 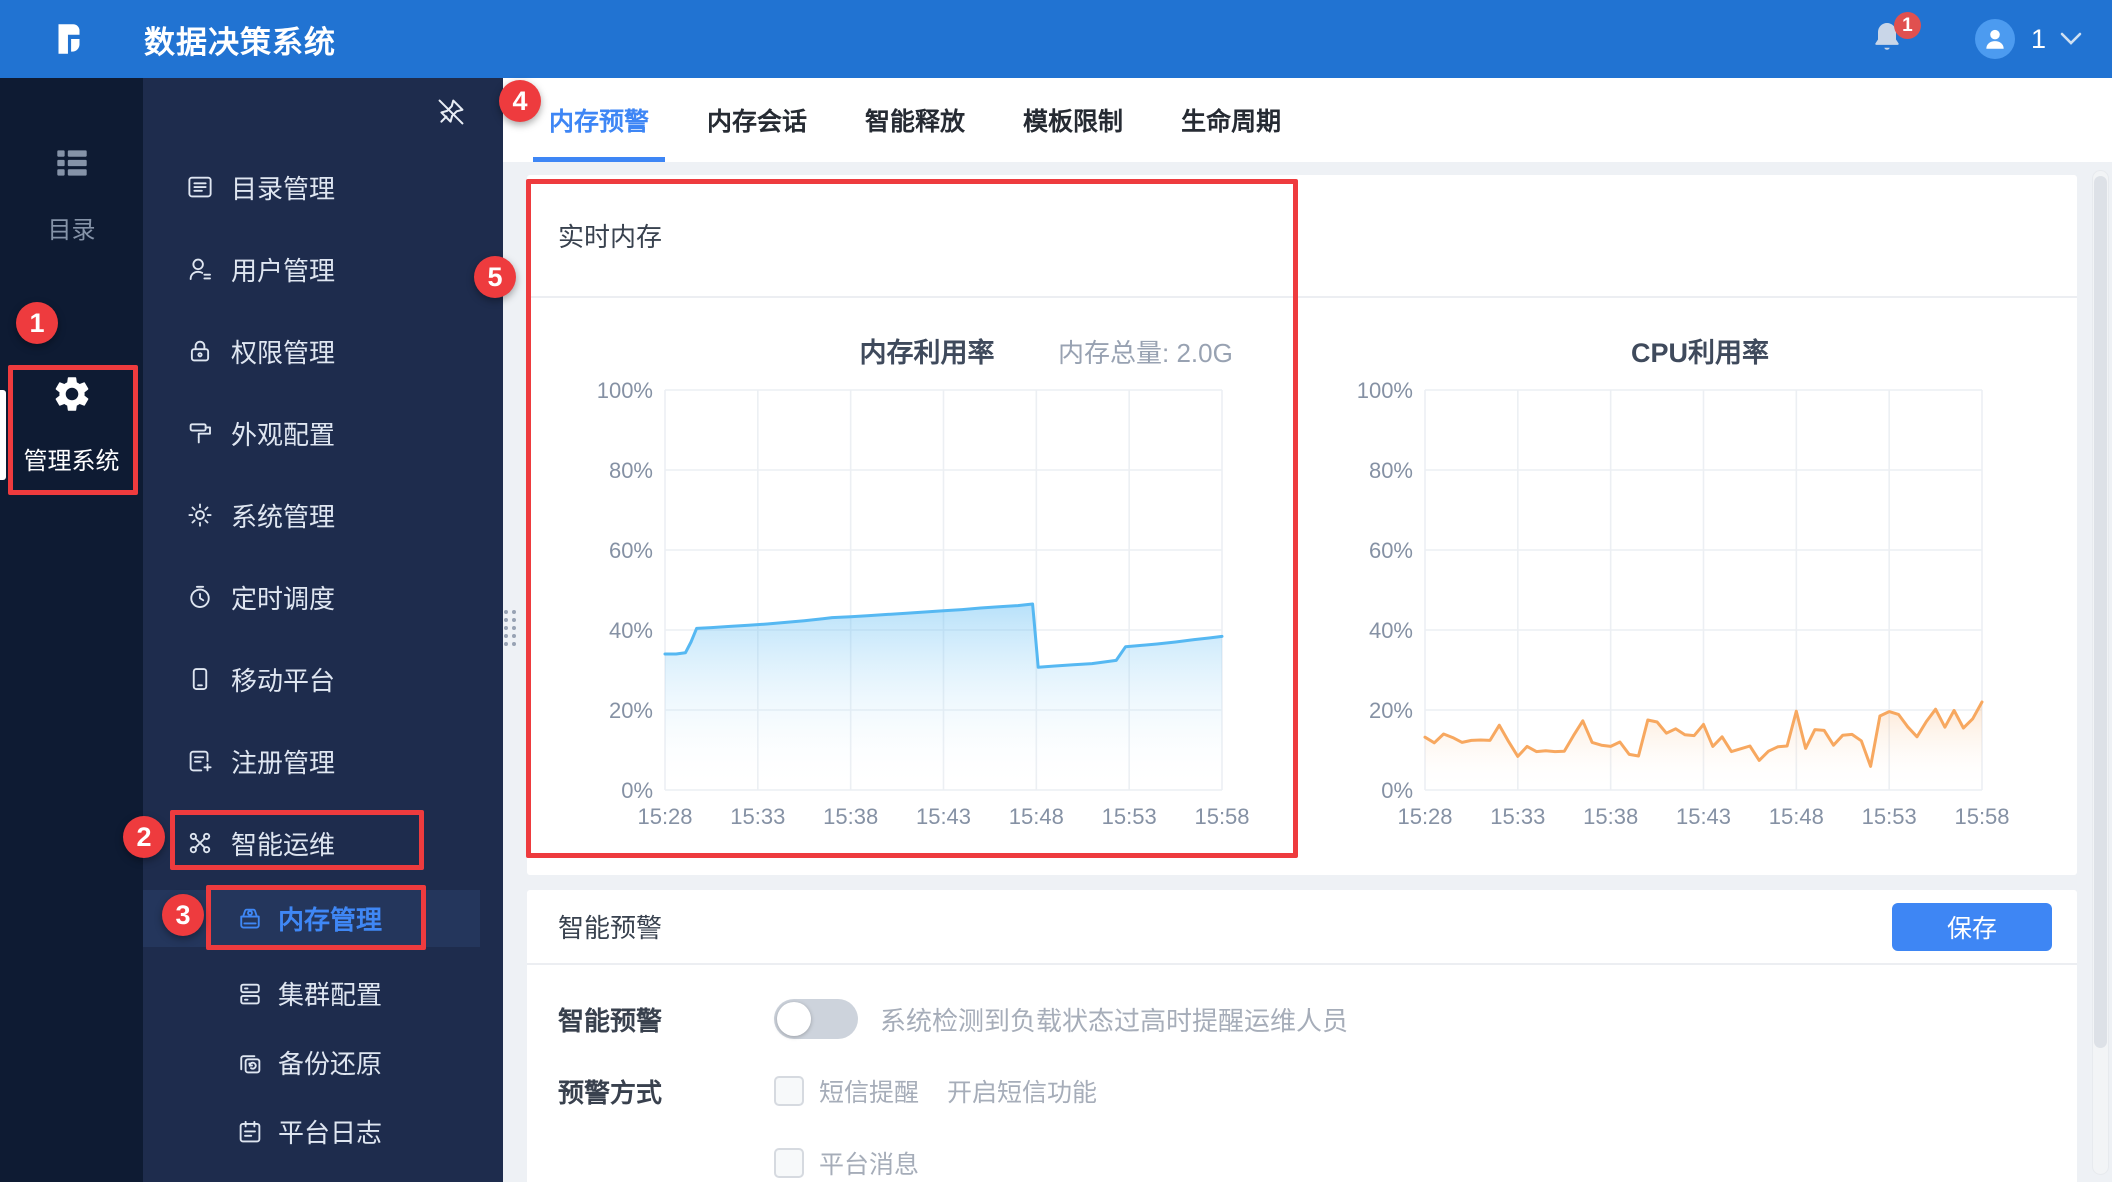 I want to click on backup-restore-icon, so click(x=250, y=1063).